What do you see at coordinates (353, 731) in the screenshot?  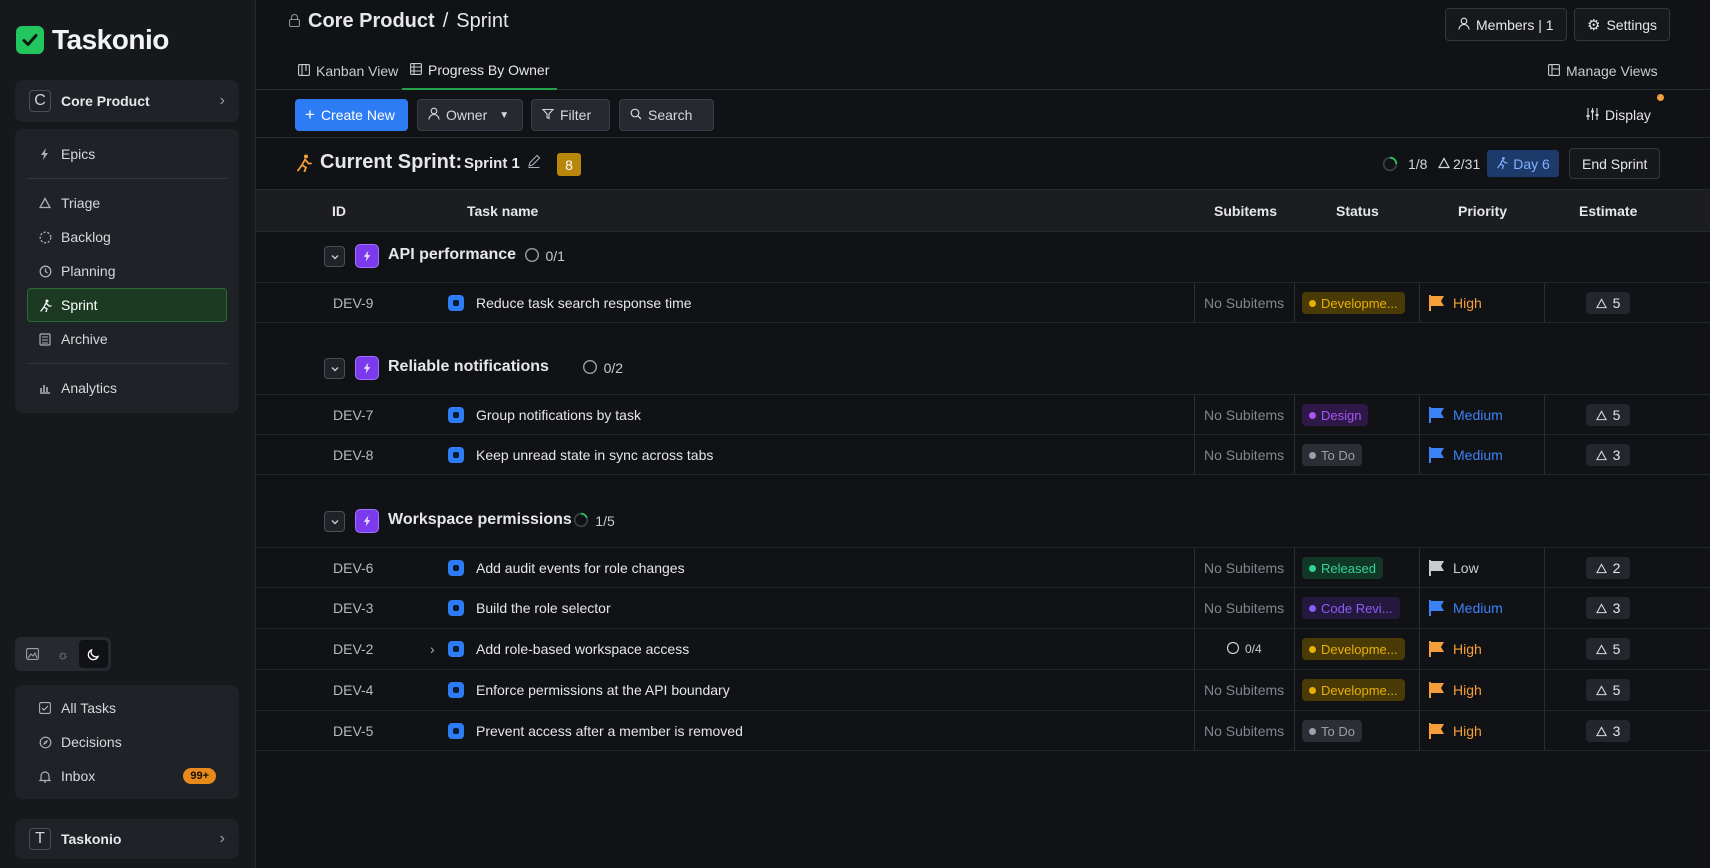 I see `task-id: DEV-5` at bounding box center [353, 731].